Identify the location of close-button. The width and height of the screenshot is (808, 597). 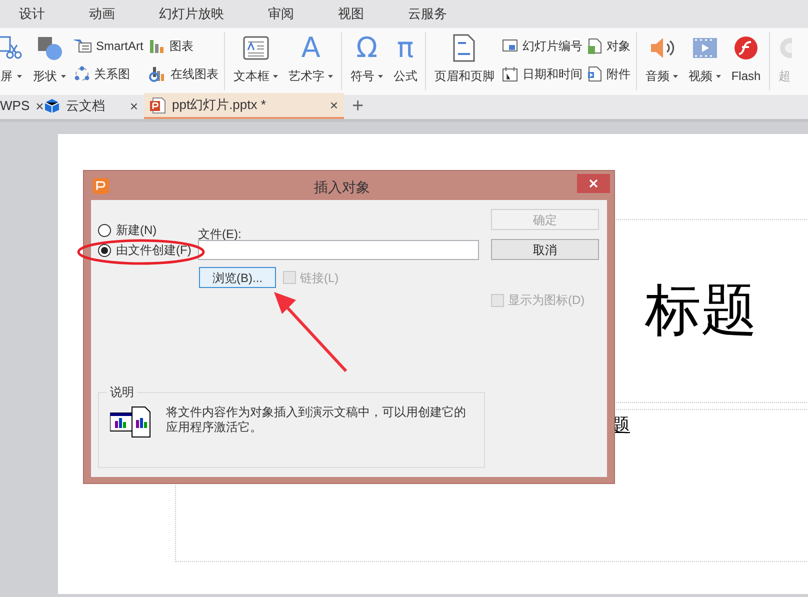
(593, 183).